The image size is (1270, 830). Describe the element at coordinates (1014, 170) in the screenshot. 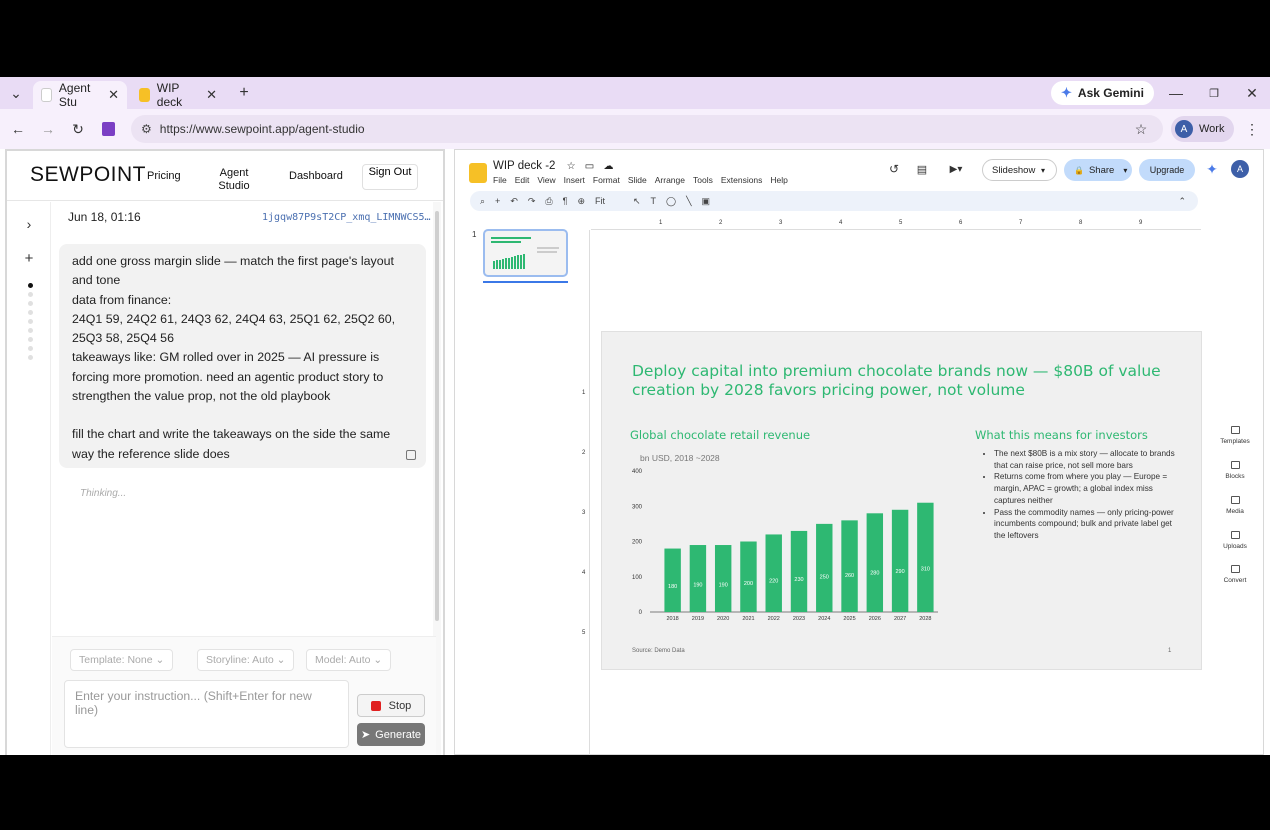

I see `slideshow-label: Slideshow` at that location.